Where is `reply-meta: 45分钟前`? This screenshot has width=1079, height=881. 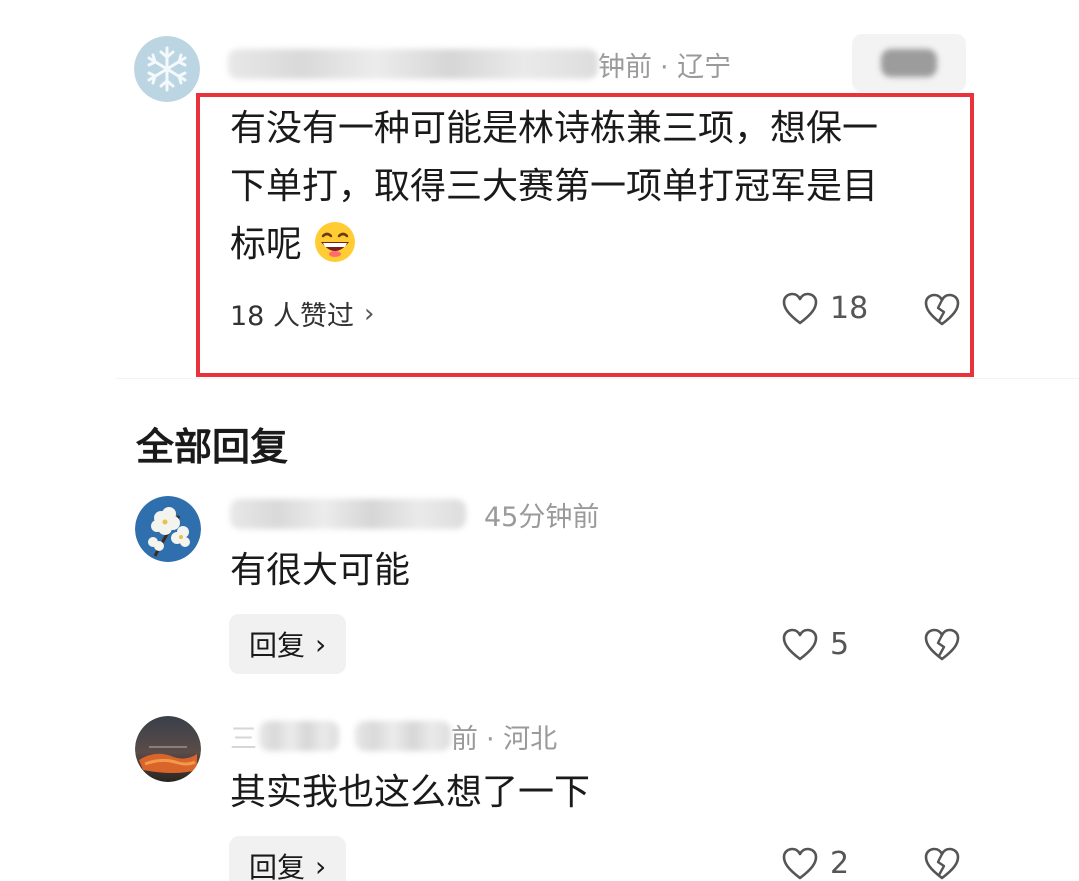
reply-meta: 45分钟前 is located at coordinates (414, 514).